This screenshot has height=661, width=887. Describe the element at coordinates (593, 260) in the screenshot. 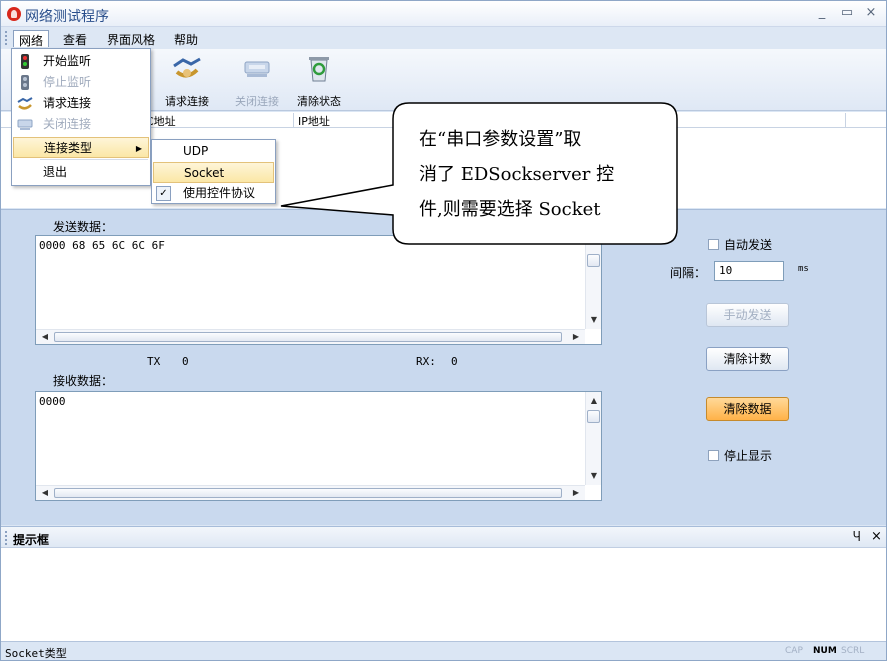

I see `send-vscroll-thumb` at that location.